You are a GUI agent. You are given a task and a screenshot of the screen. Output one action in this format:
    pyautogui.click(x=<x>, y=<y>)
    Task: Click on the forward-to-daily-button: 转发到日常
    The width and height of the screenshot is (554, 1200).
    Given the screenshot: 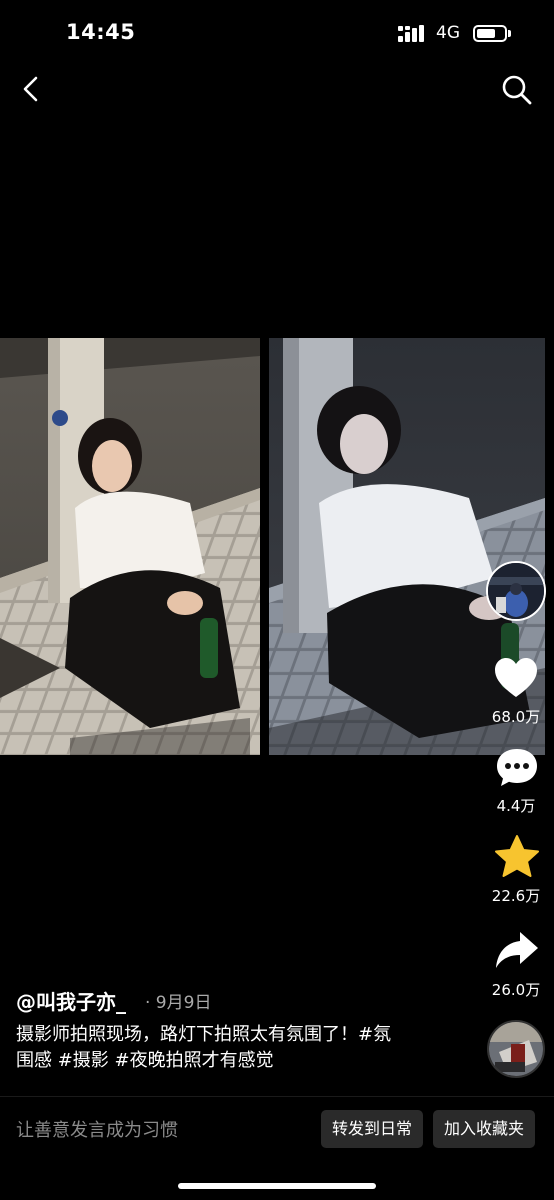 What is the action you would take?
    pyautogui.click(x=372, y=1129)
    